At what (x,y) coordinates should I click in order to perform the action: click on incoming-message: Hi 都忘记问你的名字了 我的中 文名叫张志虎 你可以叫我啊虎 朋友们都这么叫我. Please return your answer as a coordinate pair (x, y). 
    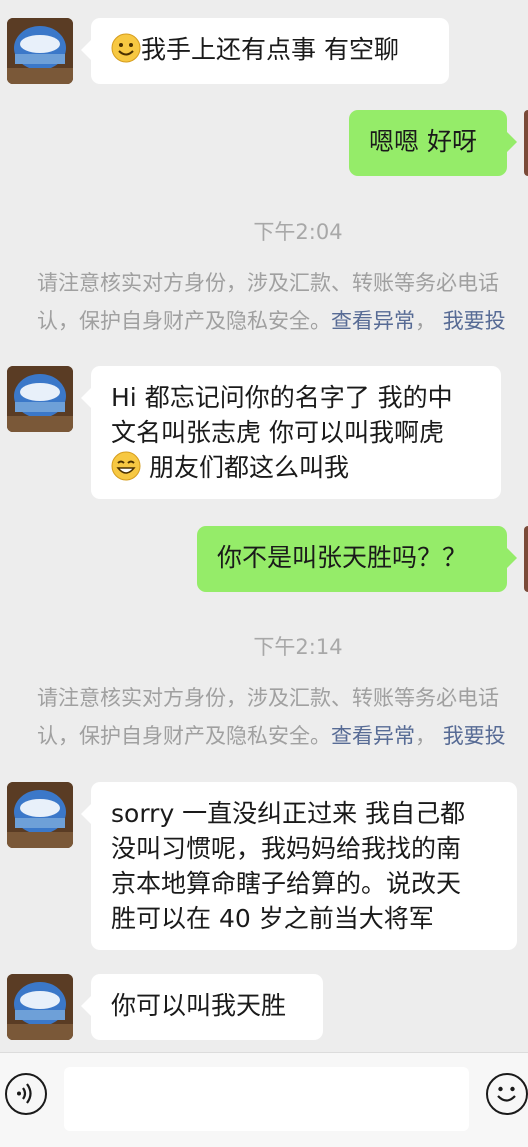
    Looking at the image, I should click on (291, 432).